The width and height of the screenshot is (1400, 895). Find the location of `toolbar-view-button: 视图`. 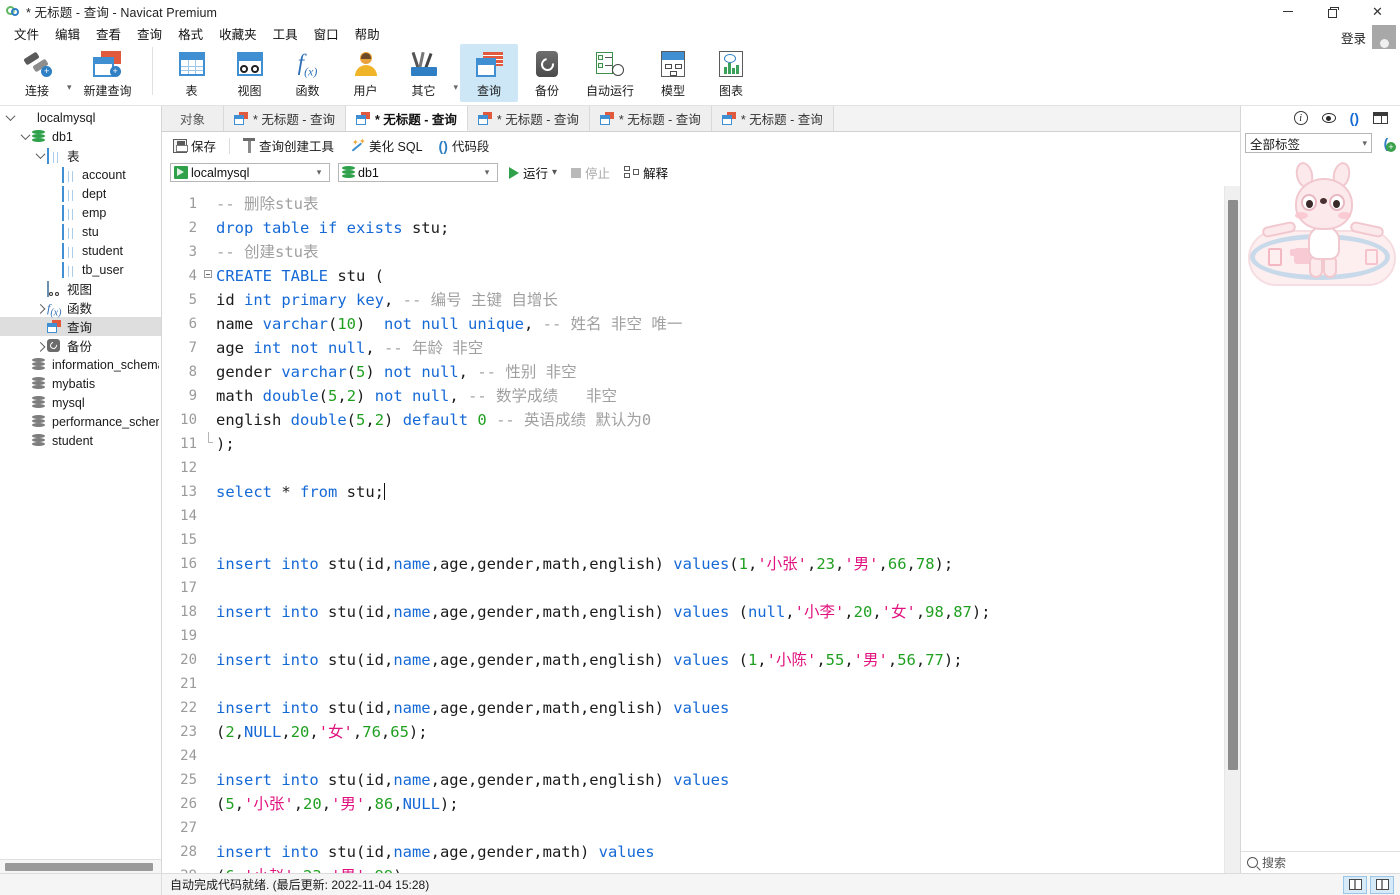

toolbar-view-button: 视图 is located at coordinates (250, 73).